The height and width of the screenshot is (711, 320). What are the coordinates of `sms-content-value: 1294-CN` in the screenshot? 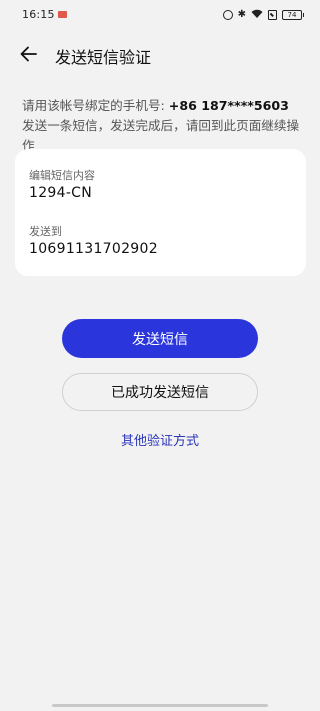 It's located at (61, 193).